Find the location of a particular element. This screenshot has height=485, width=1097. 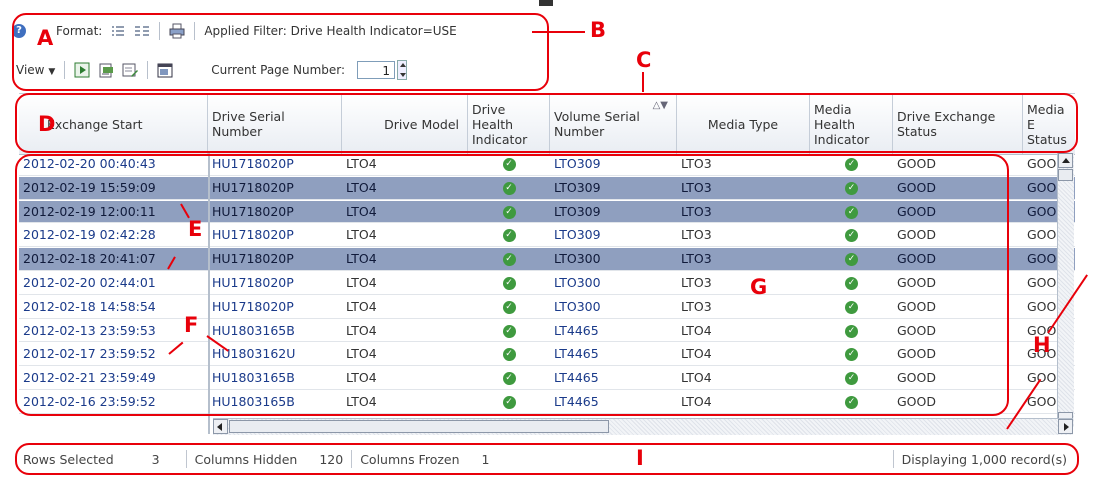

annotation-label-d: D is located at coordinates (47, 124).